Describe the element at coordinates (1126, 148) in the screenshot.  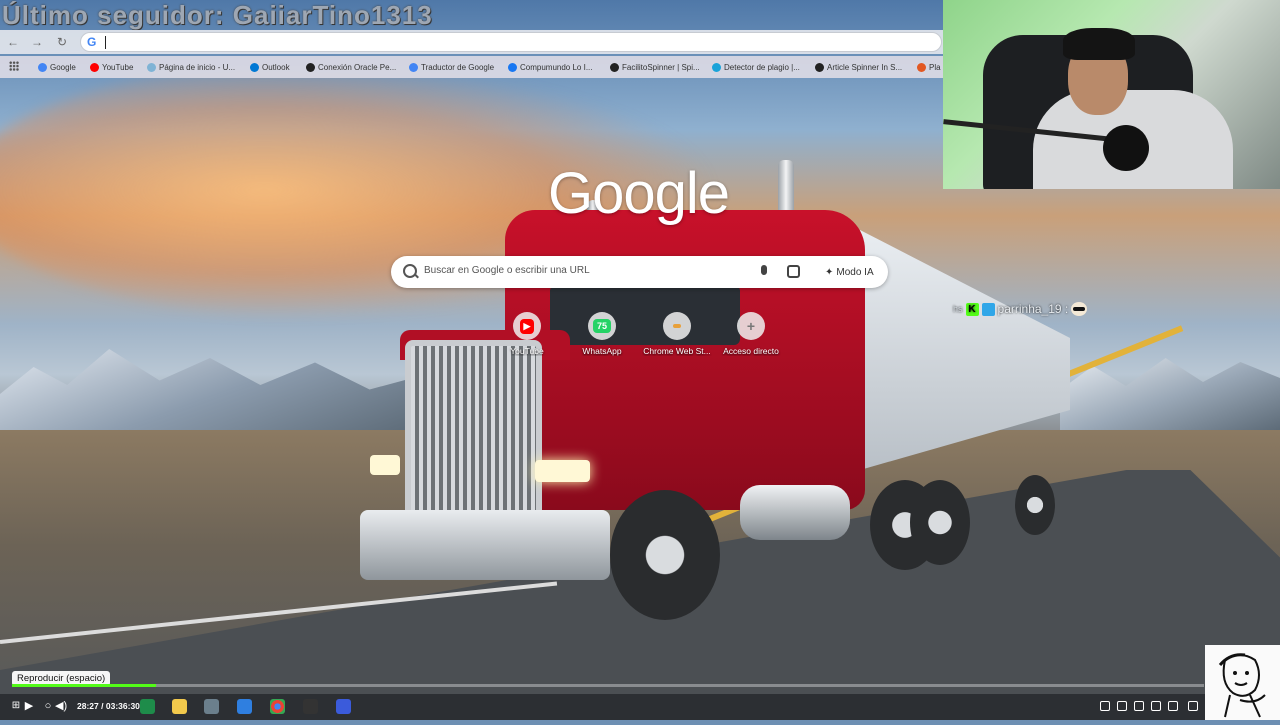
I see `microphone` at that location.